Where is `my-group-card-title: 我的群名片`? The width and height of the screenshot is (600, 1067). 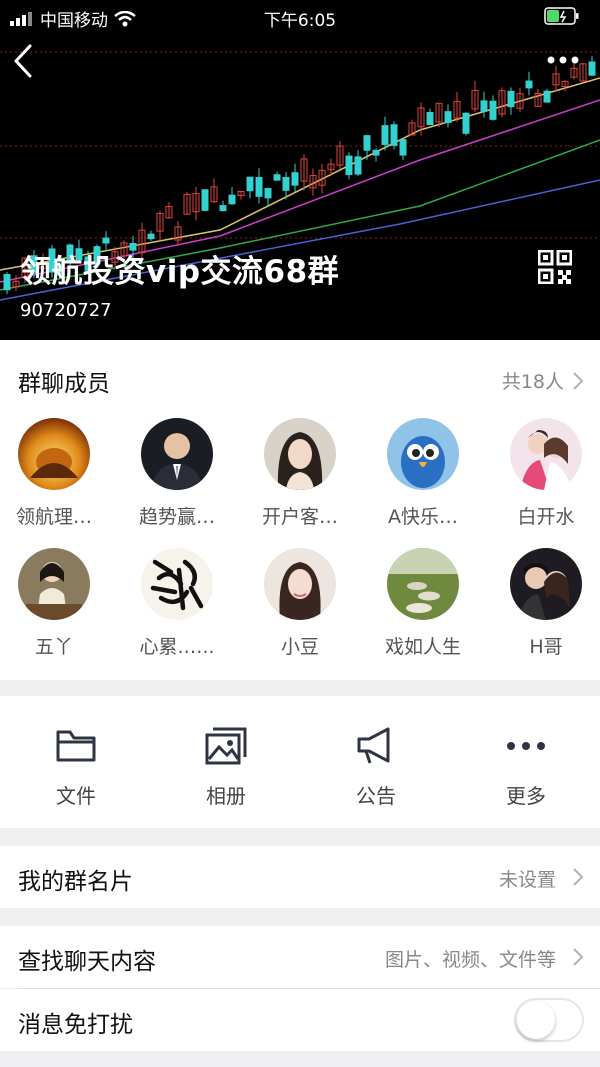 my-group-card-title: 我的群名片 is located at coordinates (75, 882).